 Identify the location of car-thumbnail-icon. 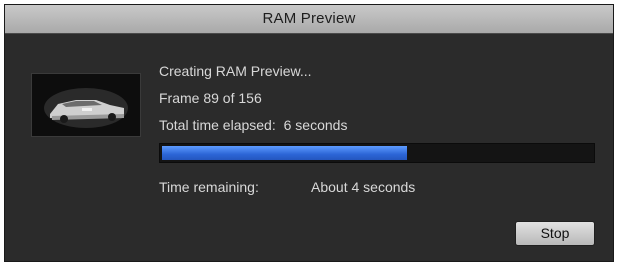
(86, 105).